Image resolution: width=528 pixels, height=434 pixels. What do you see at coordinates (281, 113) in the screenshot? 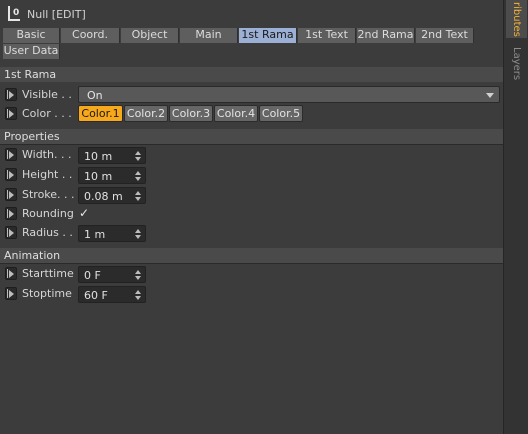
I see `color-5-button: Color.5` at bounding box center [281, 113].